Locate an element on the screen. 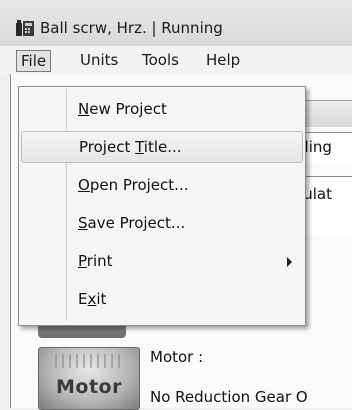 The image size is (352, 410). menu-item-print: Print is located at coordinates (161, 261).